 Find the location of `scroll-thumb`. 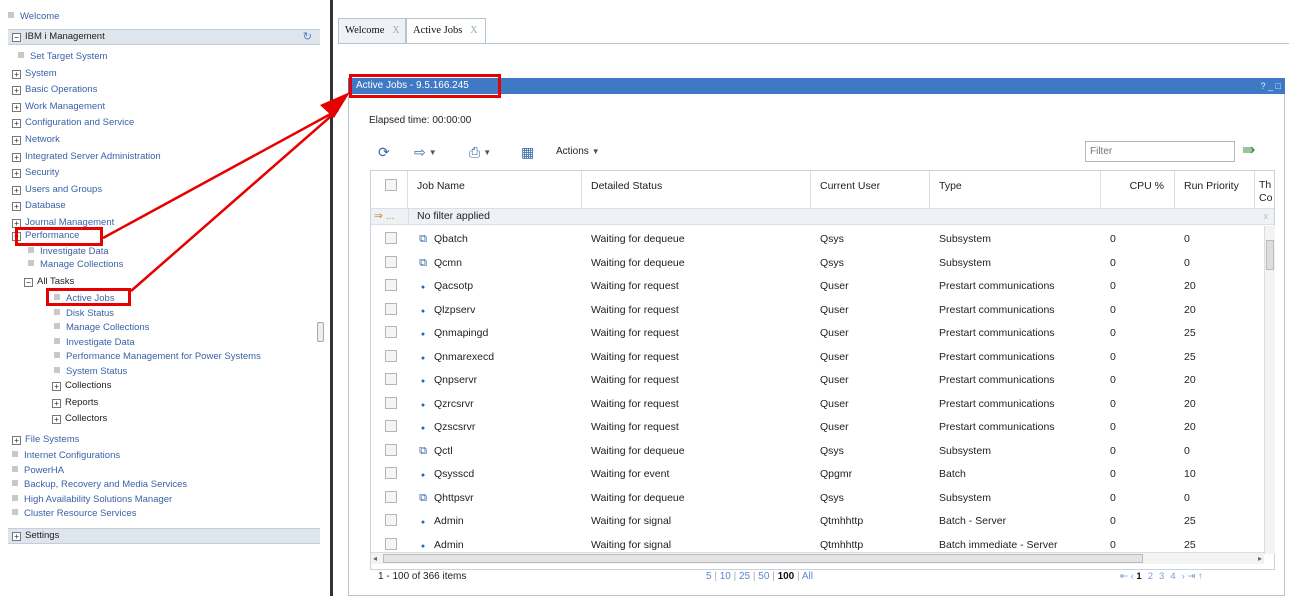

scroll-thumb is located at coordinates (763, 558).